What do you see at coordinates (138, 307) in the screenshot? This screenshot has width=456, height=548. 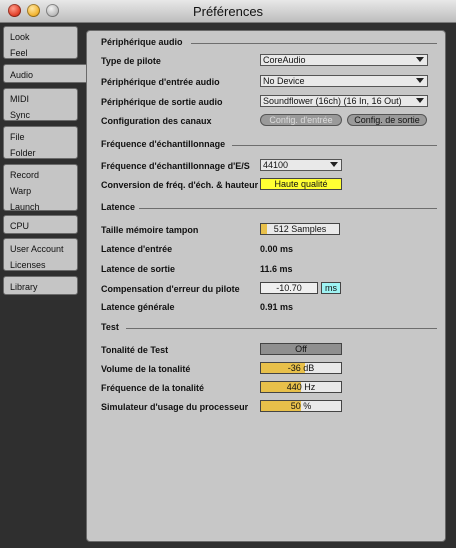 I see `overall-latency-label: Latence générale` at bounding box center [138, 307].